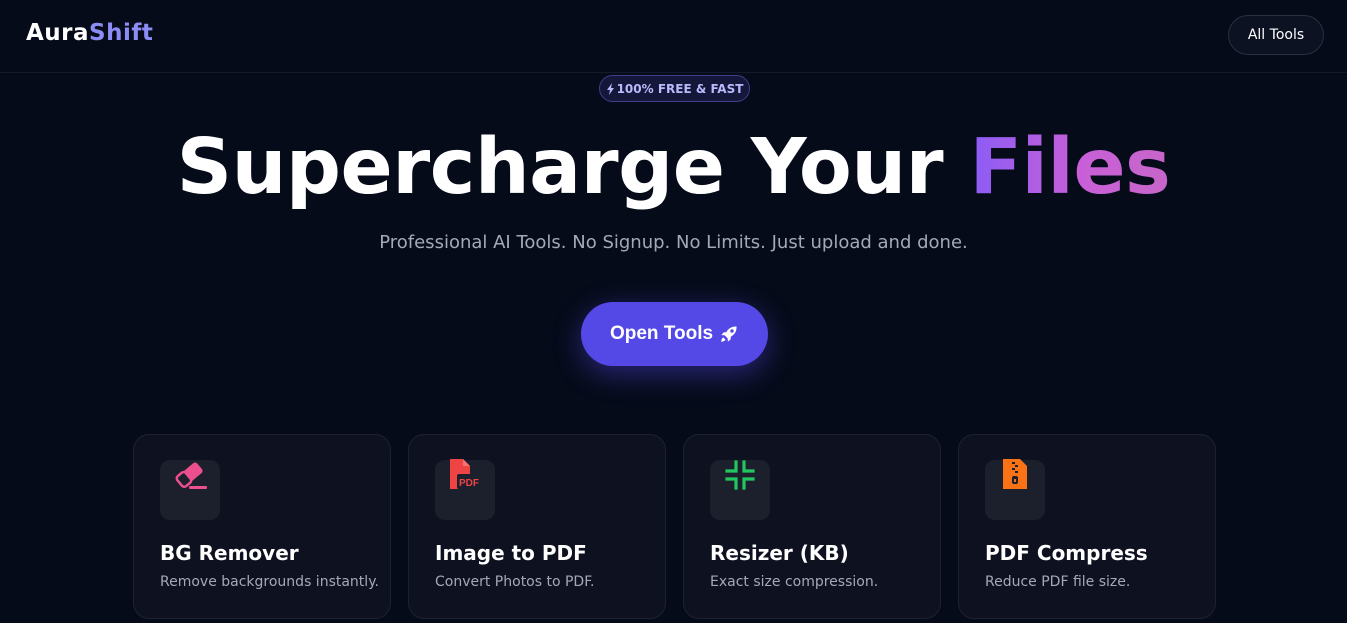  Describe the element at coordinates (1276, 35) in the screenshot. I see `all-tools-button: All Tools` at that location.